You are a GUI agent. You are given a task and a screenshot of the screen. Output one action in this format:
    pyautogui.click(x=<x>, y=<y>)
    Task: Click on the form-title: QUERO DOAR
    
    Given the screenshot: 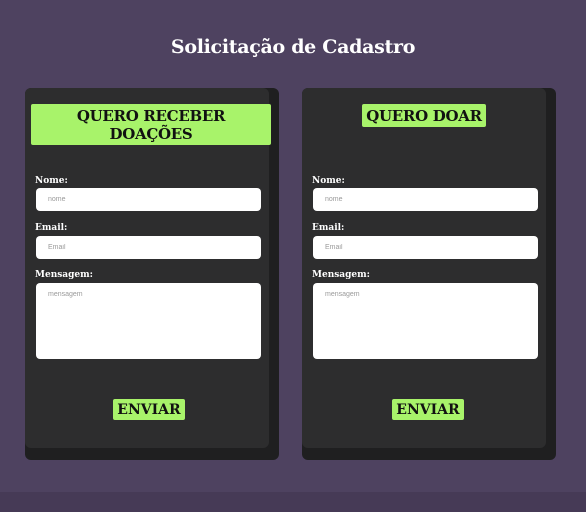 What is the action you would take?
    pyautogui.click(x=424, y=115)
    